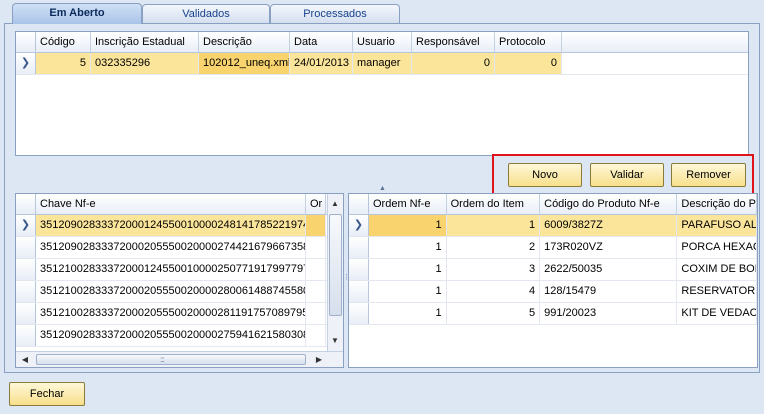  Describe the element at coordinates (493, 225) in the screenshot. I see `cell-ordem-item: 1` at that location.